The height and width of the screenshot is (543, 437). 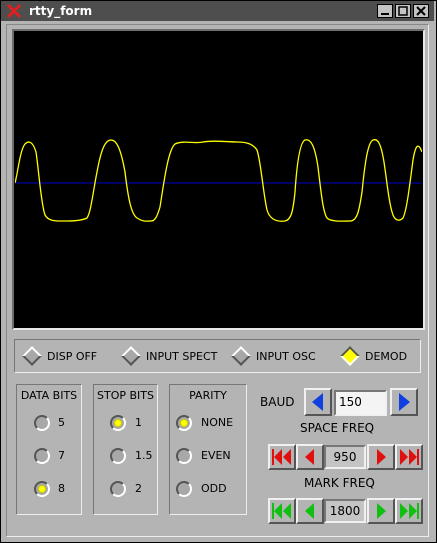 I want to click on data-bits-5-radio, so click(x=42, y=423).